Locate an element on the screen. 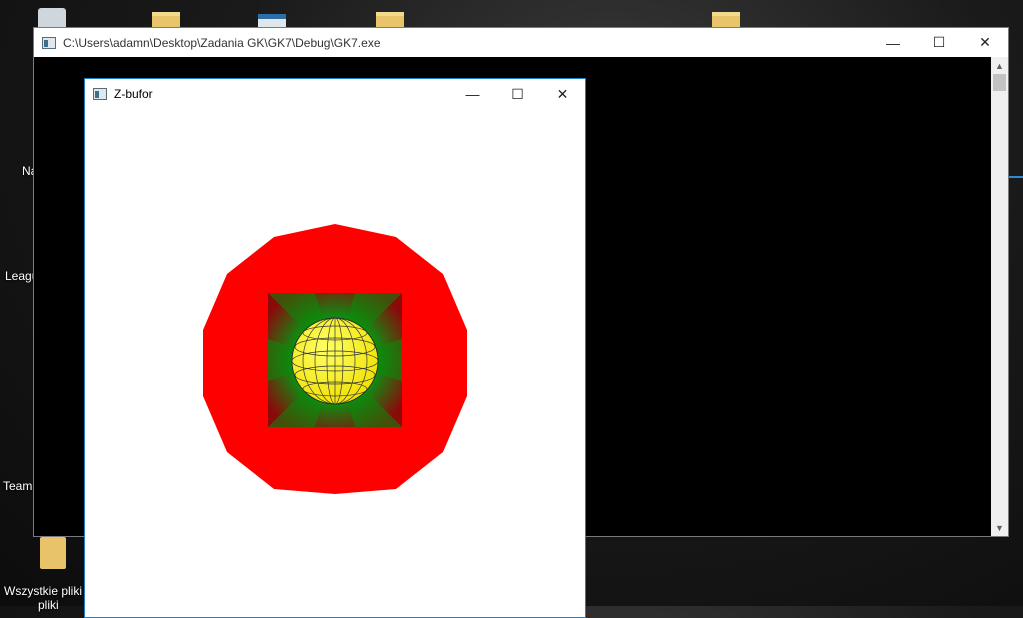  vertical-scrollbar: ▲ ▼ is located at coordinates (999, 296).